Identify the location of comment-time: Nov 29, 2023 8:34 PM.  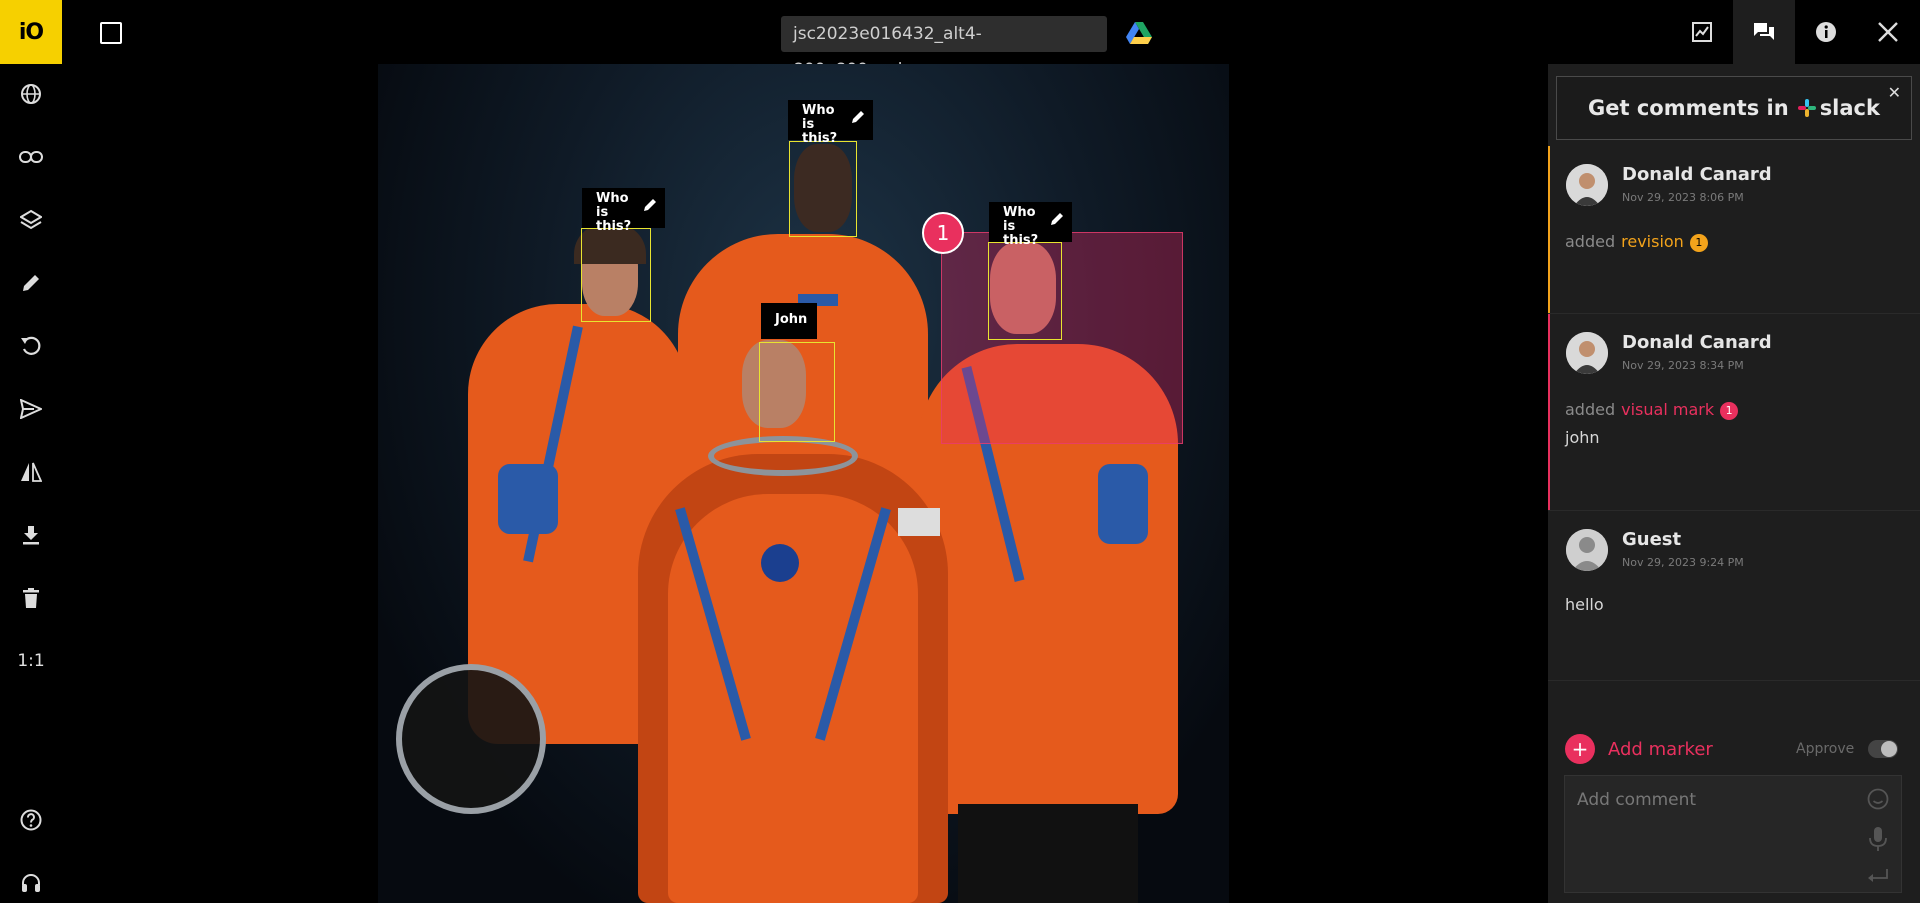
(1683, 365).